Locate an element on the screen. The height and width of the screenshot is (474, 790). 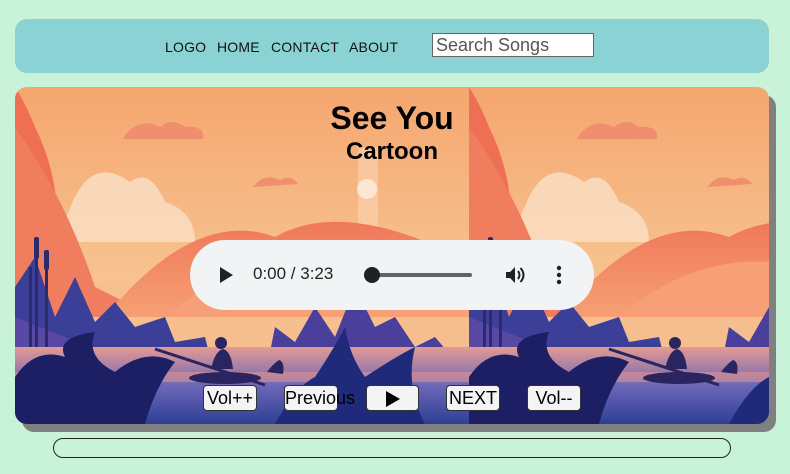
navbar: LOGO HOME CONTACT ABOUT is located at coordinates (392, 46).